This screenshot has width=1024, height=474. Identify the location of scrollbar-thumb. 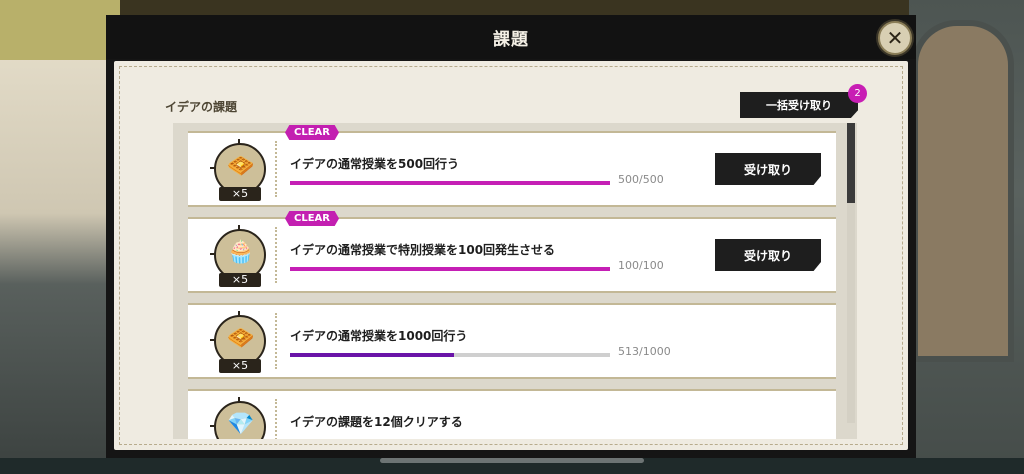
(851, 163).